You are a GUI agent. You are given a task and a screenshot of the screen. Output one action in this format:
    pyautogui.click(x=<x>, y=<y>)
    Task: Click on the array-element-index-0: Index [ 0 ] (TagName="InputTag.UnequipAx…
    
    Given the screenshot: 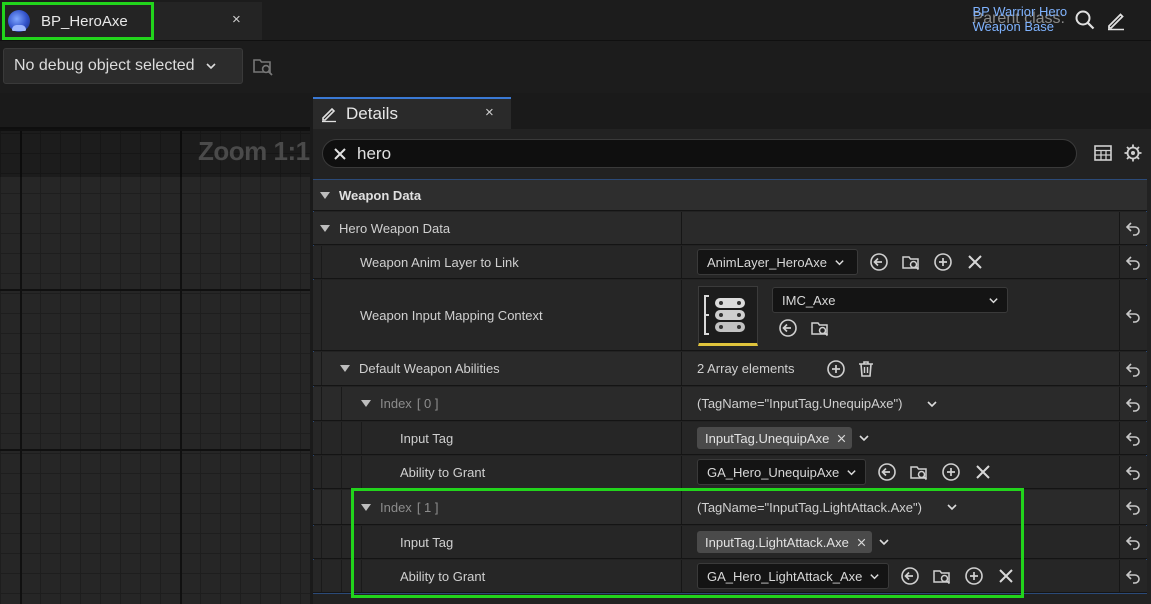 What is the action you would take?
    pyautogui.click(x=730, y=404)
    